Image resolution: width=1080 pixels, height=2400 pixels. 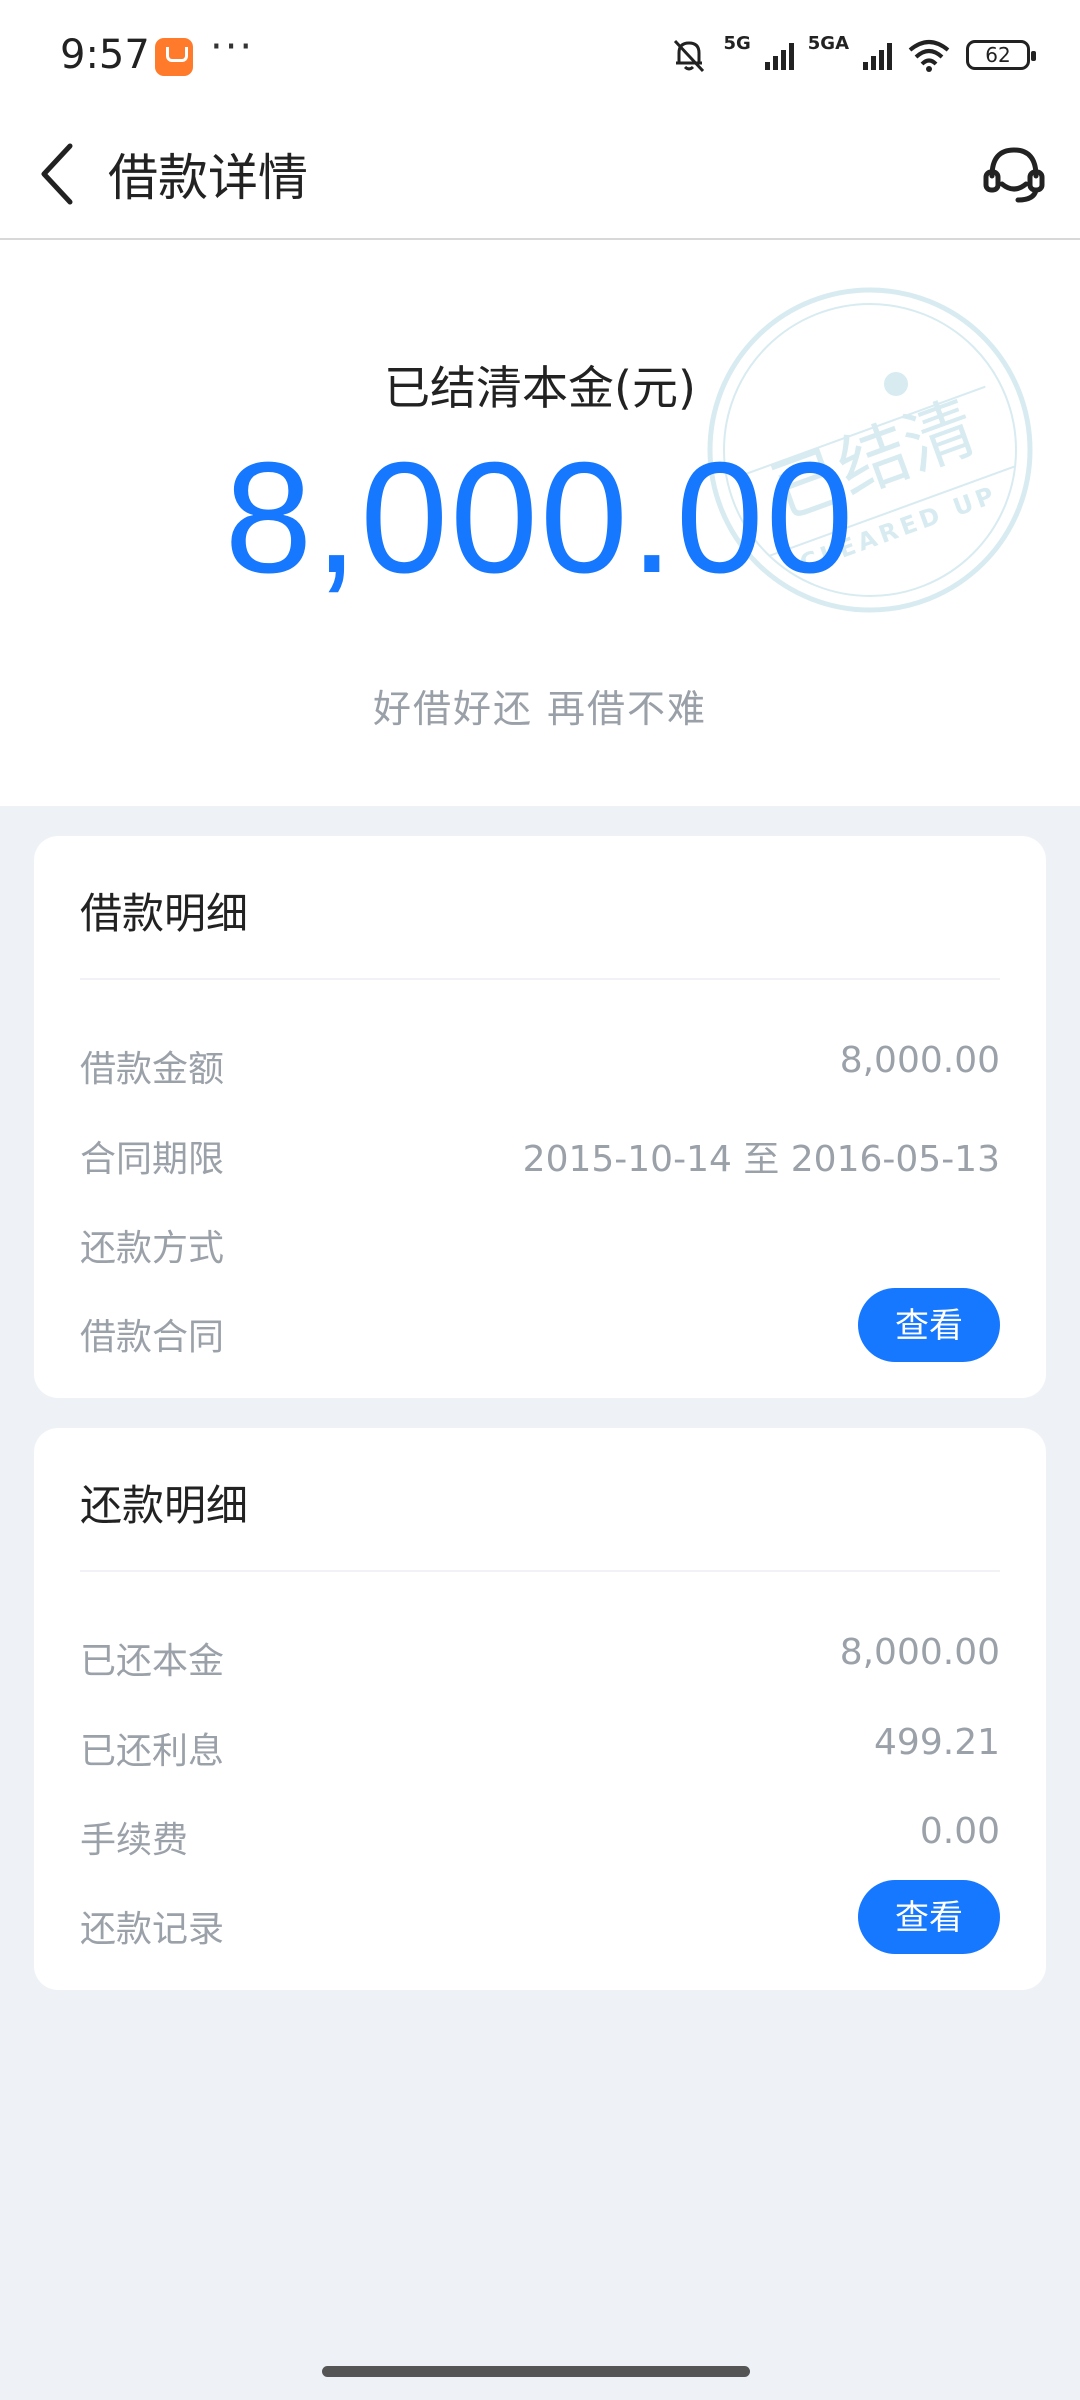 What do you see at coordinates (105, 55) in the screenshot?
I see `status-time: 9:57` at bounding box center [105, 55].